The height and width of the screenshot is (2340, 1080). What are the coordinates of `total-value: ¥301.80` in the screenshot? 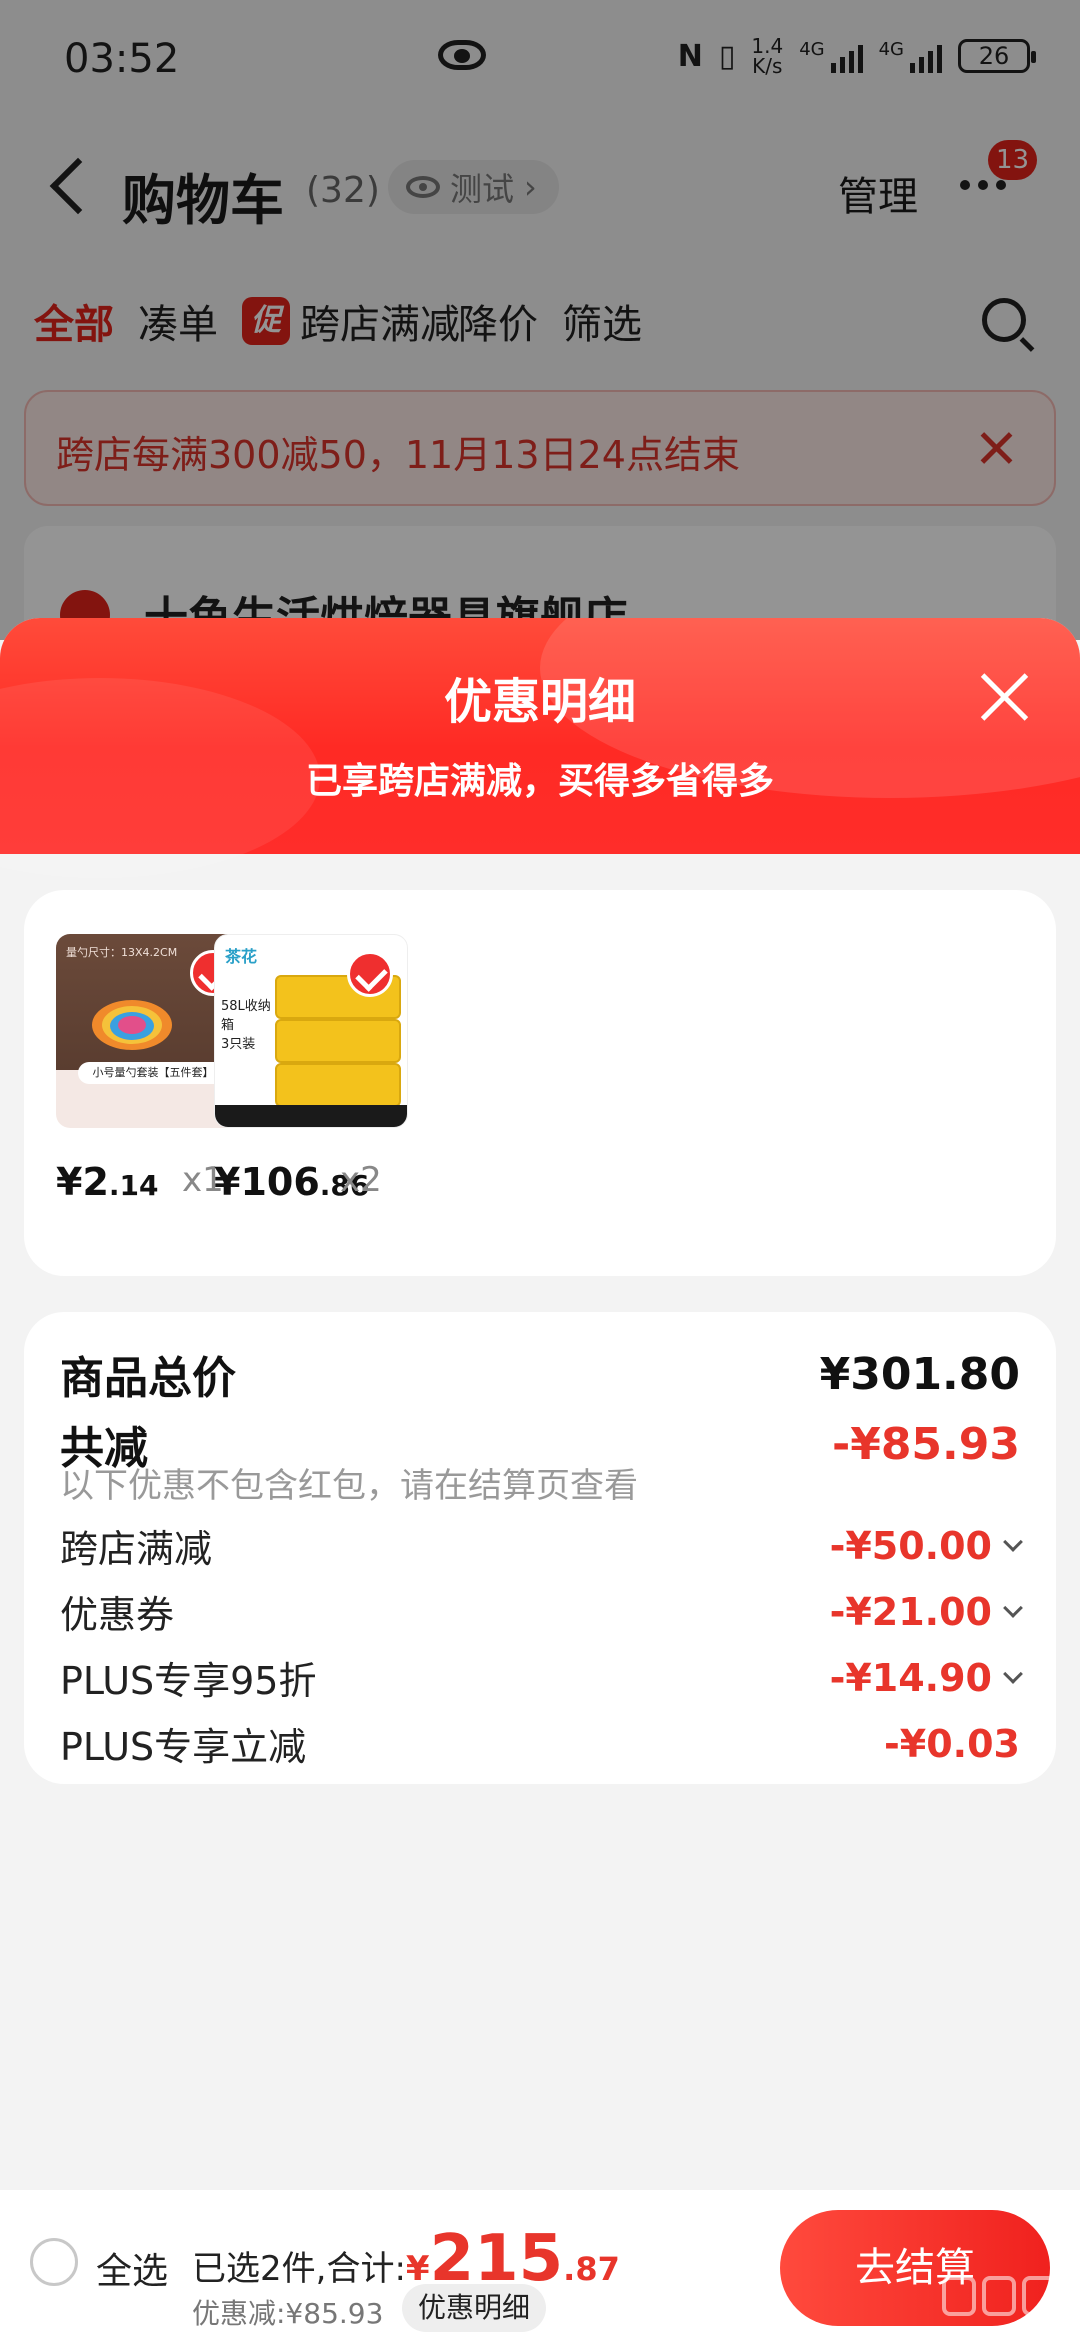 It's located at (919, 1374).